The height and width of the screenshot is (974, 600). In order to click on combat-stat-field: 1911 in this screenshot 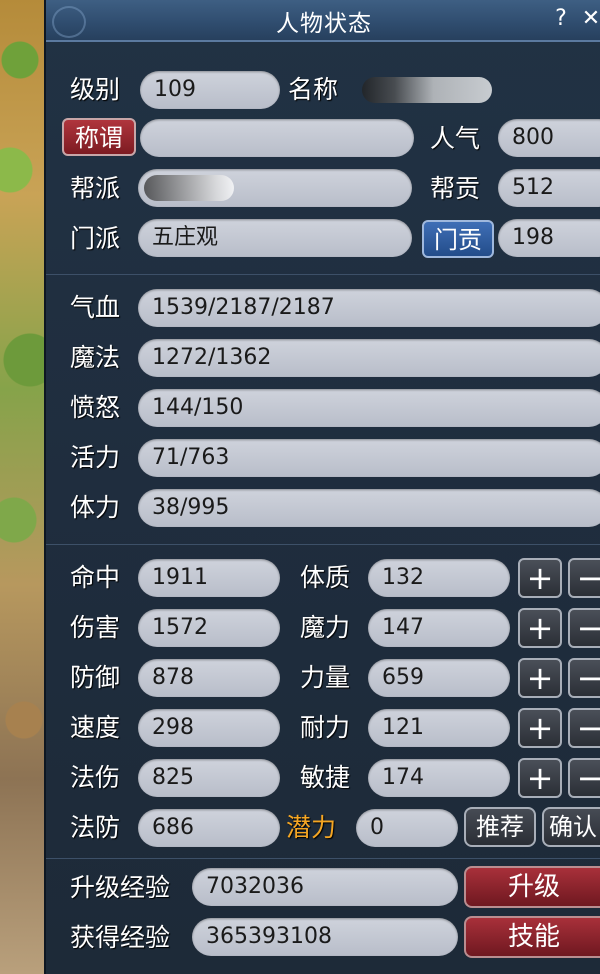, I will do `click(209, 578)`.